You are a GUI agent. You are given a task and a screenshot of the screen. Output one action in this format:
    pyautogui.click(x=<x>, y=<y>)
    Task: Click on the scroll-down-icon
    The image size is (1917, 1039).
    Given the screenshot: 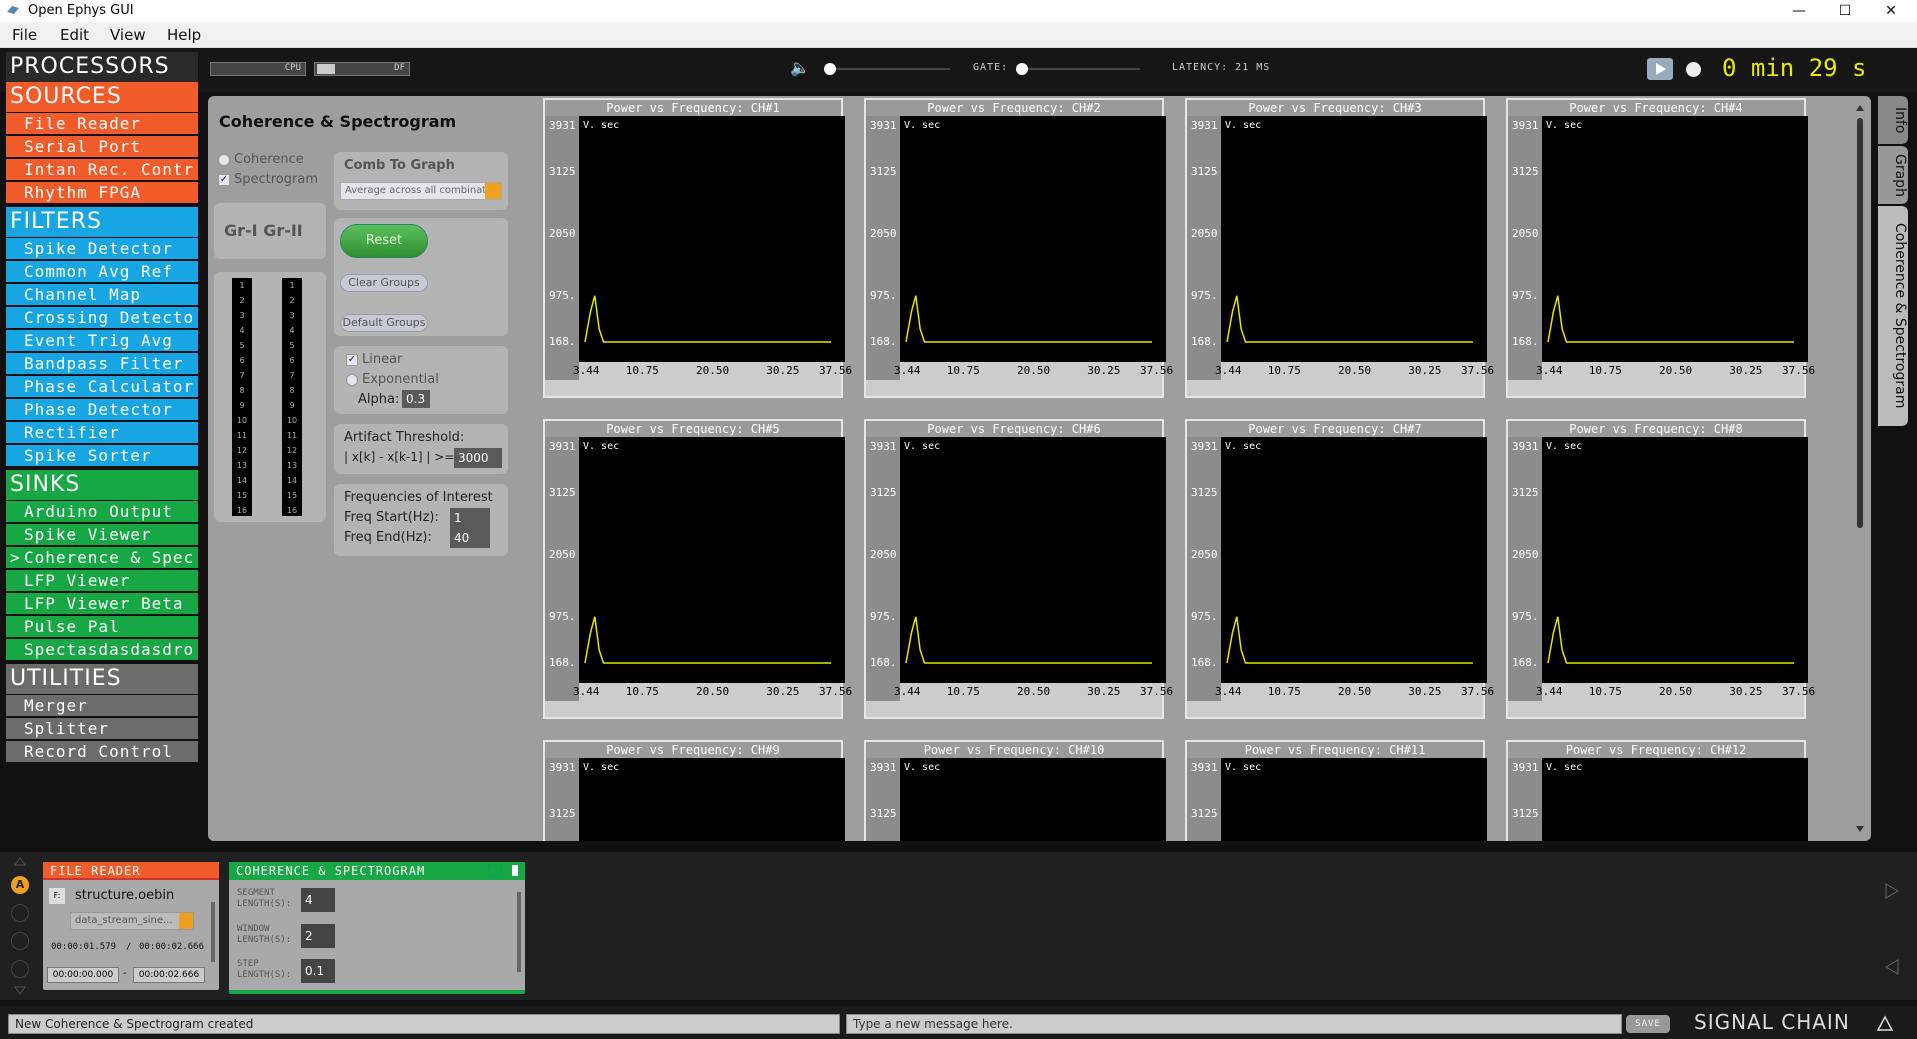 What is the action you would take?
    pyautogui.click(x=1860, y=829)
    